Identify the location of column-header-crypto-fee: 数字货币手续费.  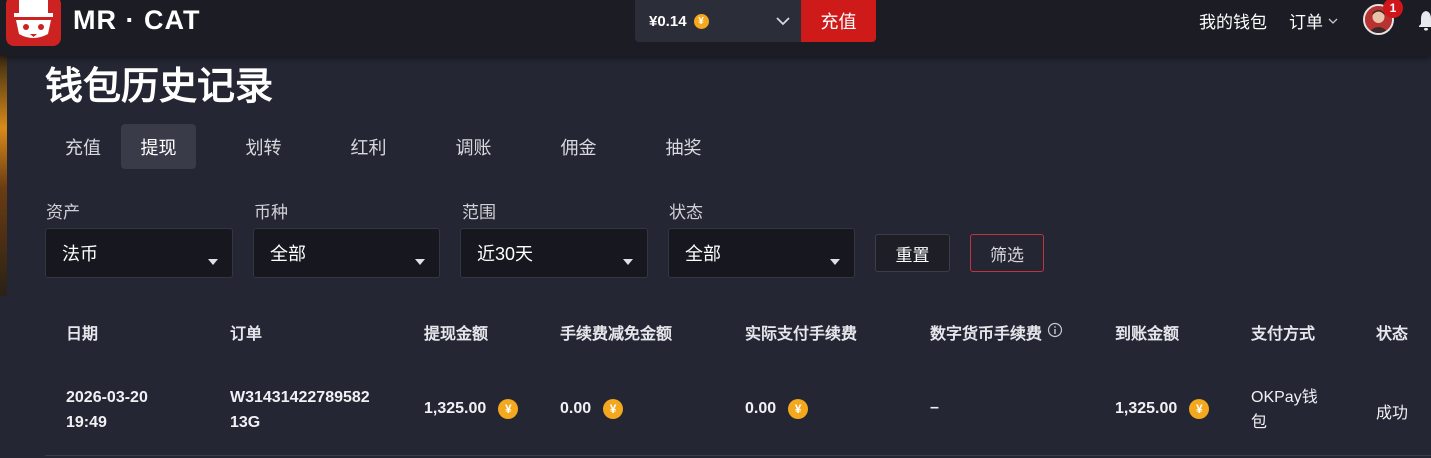
(996, 332).